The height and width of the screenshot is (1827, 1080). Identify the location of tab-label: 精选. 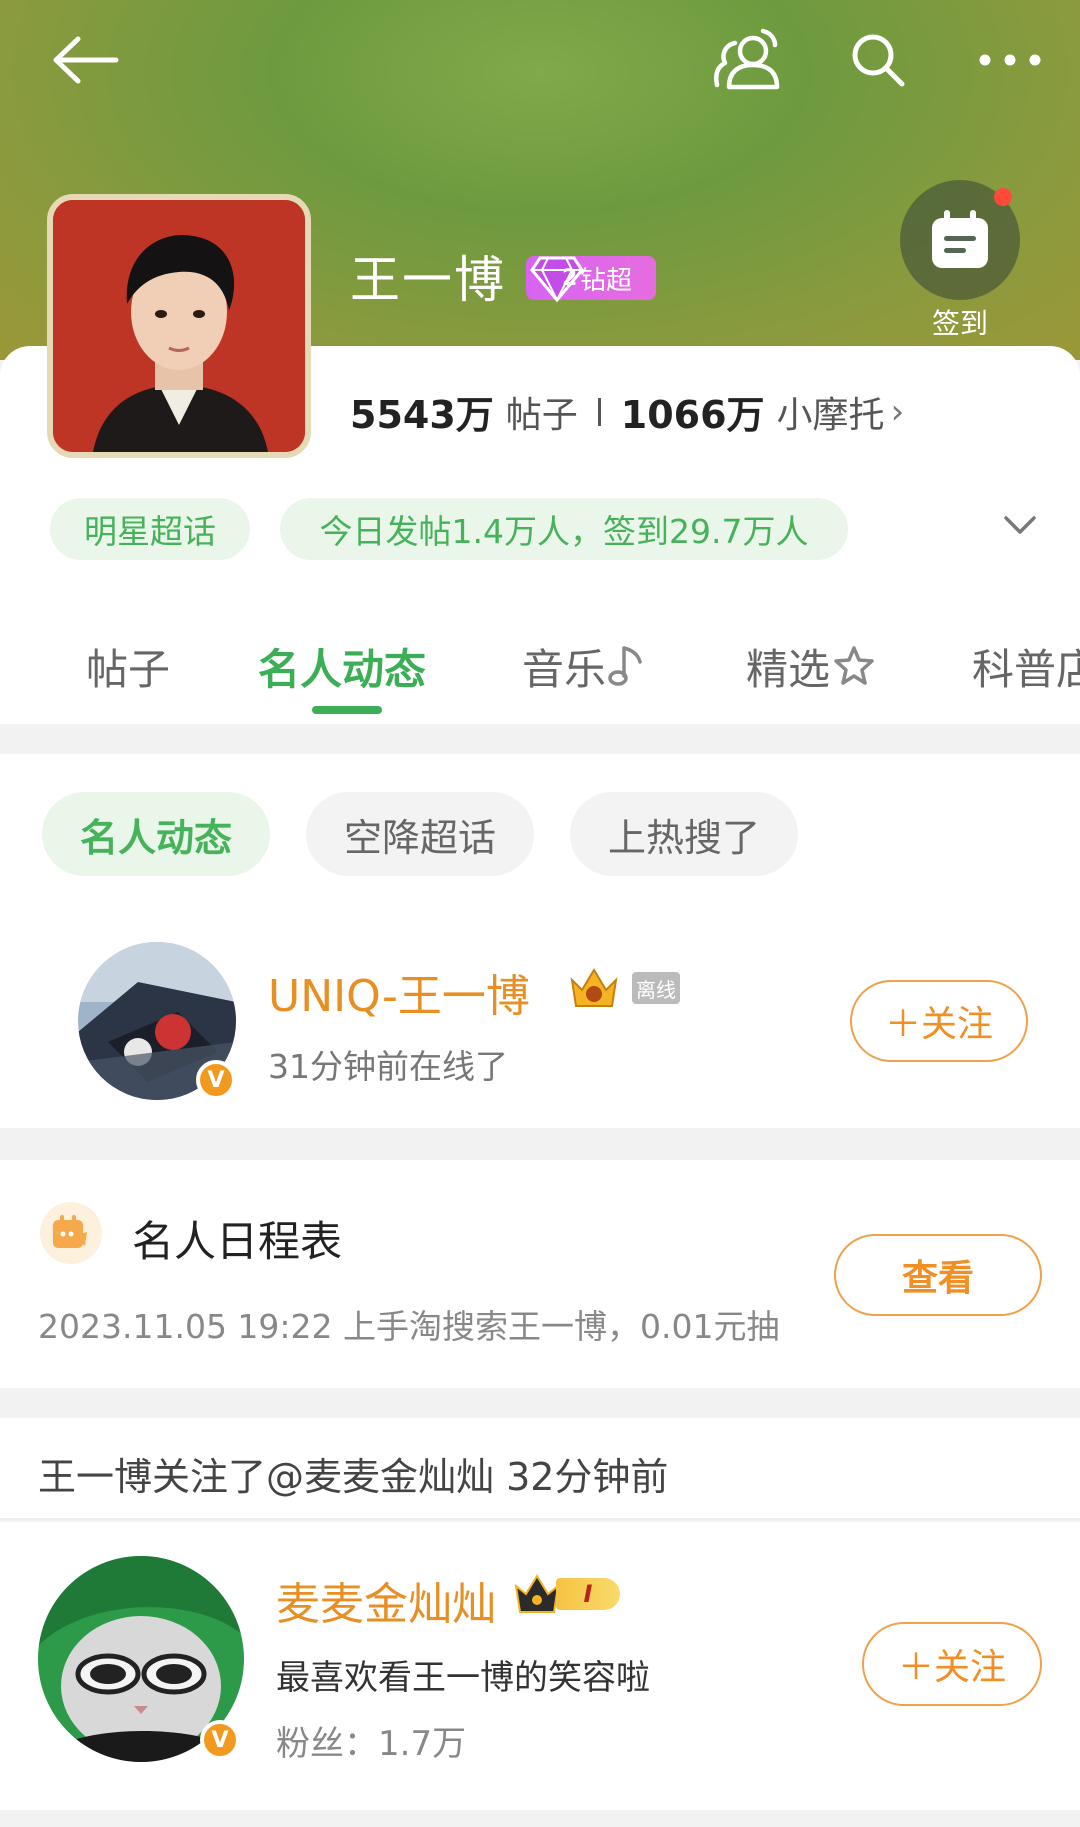
(788, 669).